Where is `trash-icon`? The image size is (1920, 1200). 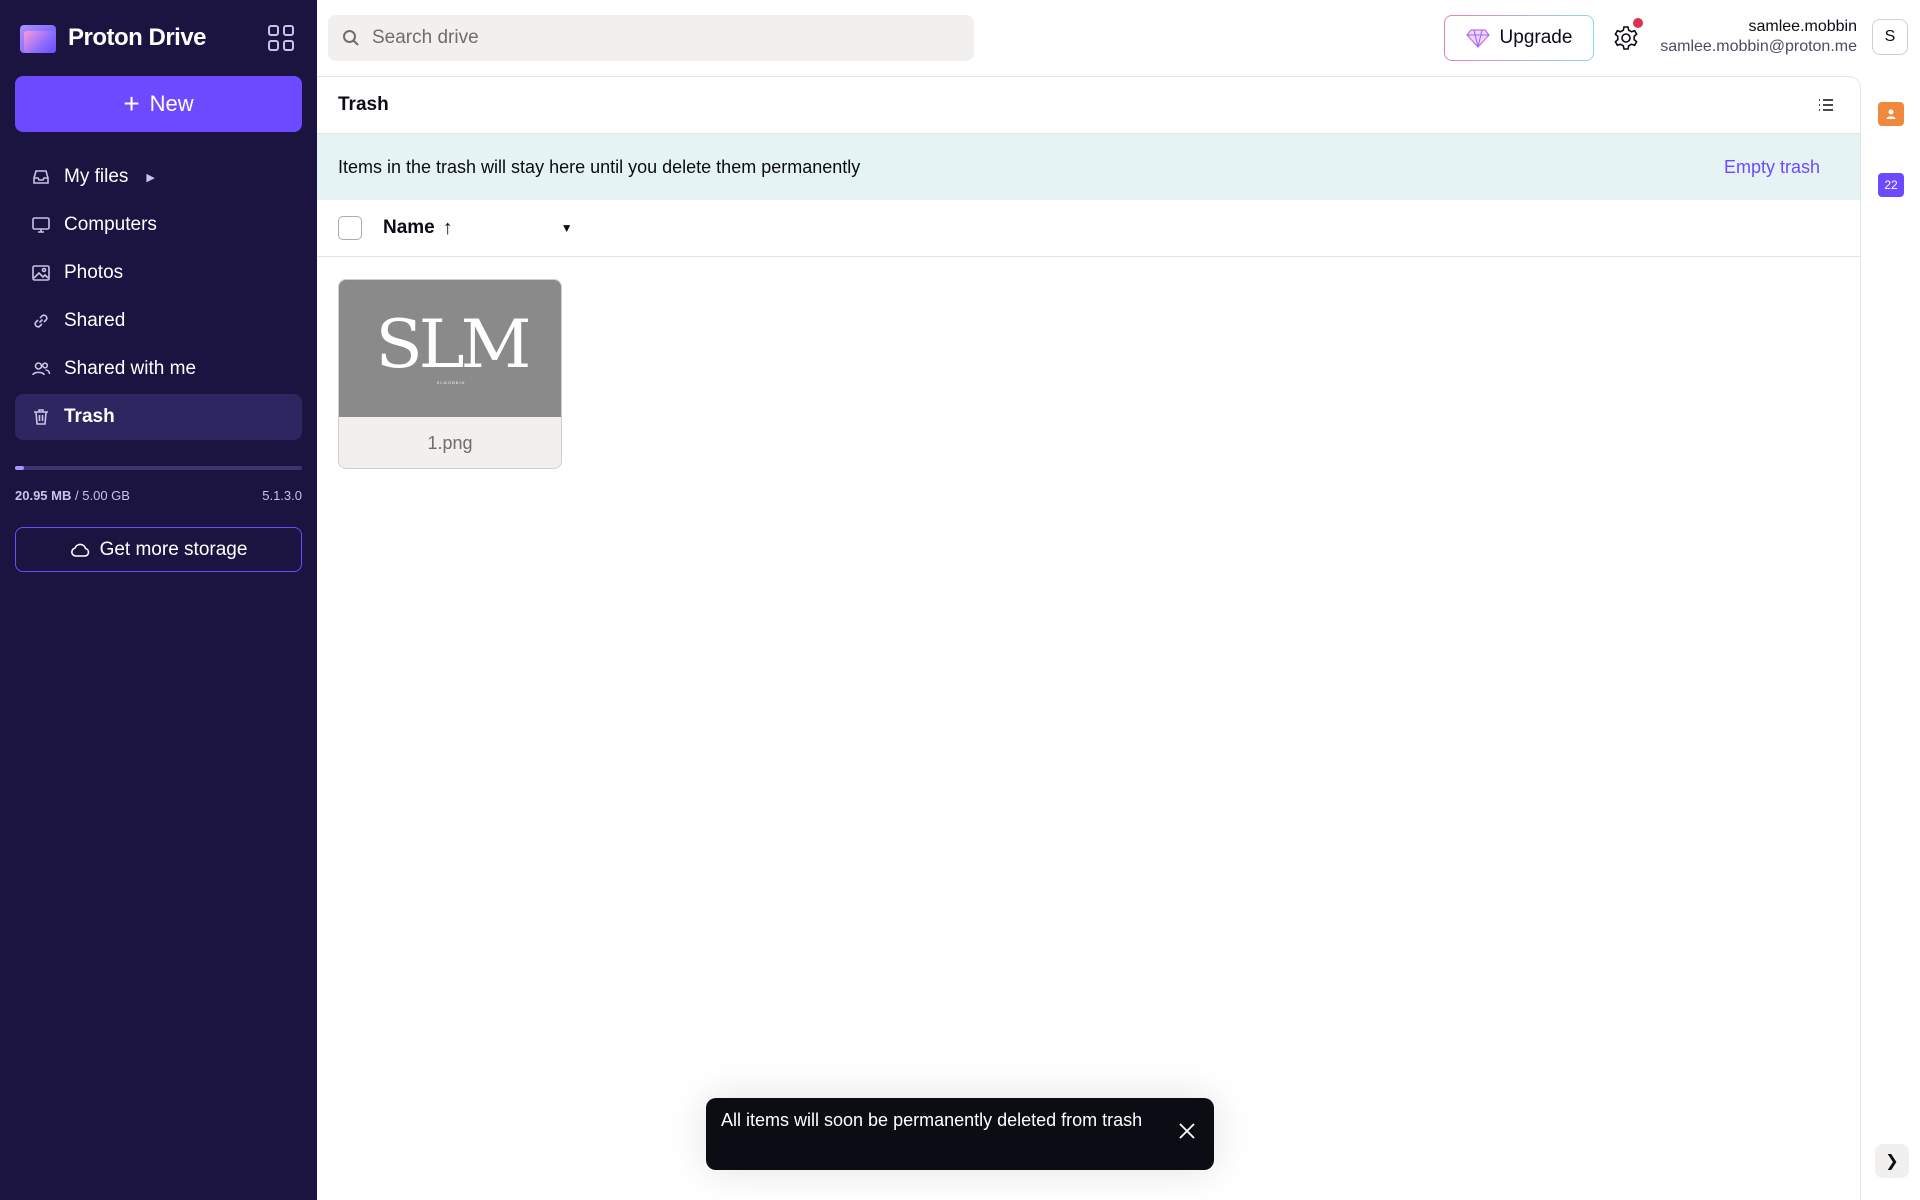 trash-icon is located at coordinates (41, 417).